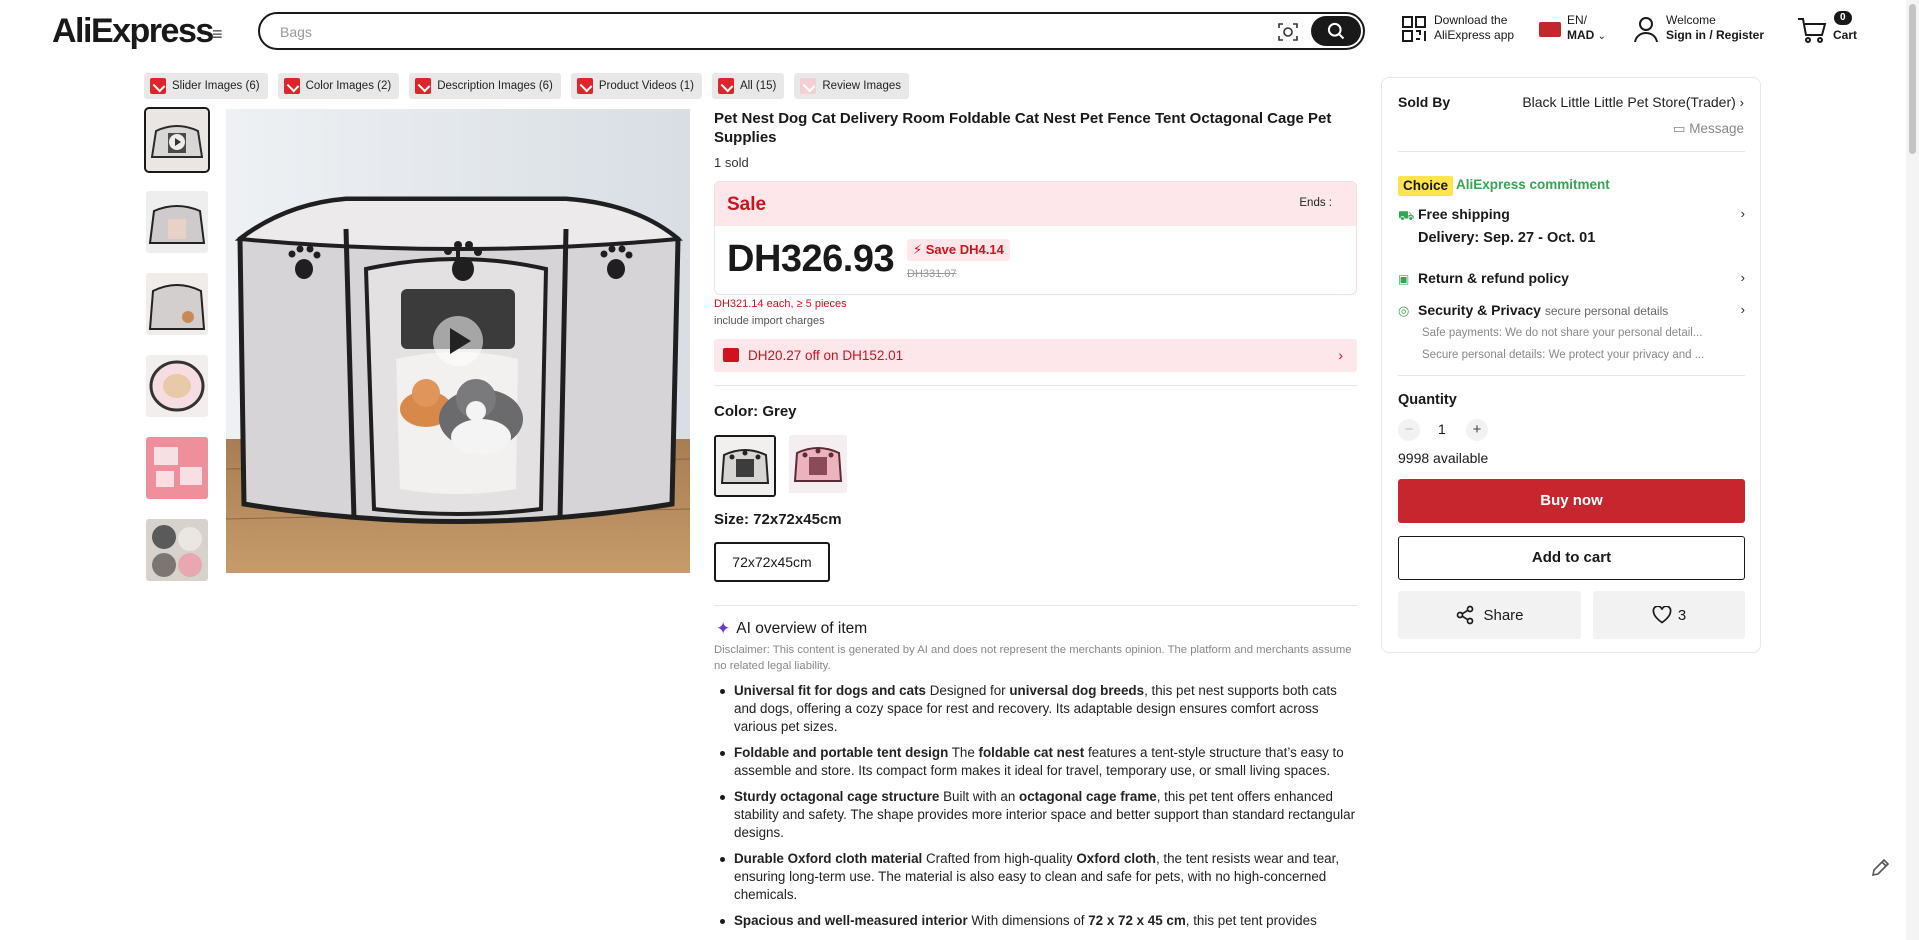 The height and width of the screenshot is (940, 1919). What do you see at coordinates (731, 355) in the screenshot?
I see `coupon-icon` at bounding box center [731, 355].